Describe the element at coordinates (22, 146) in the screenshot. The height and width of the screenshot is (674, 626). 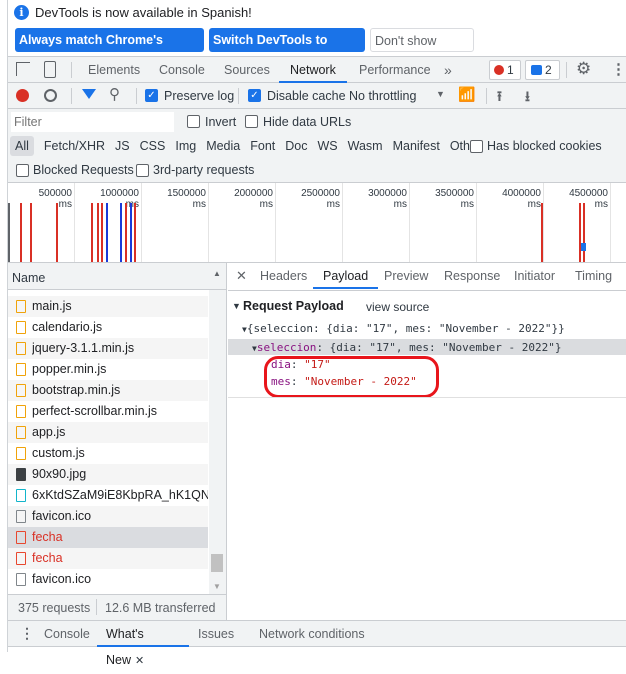
I see `type-filter-all: All` at that location.